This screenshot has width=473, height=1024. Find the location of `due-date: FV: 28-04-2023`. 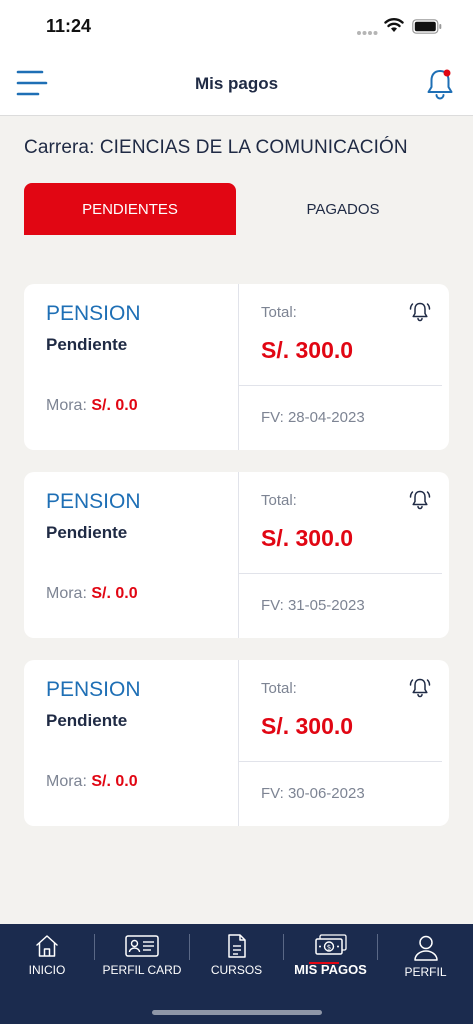

due-date: FV: 28-04-2023 is located at coordinates (313, 417).